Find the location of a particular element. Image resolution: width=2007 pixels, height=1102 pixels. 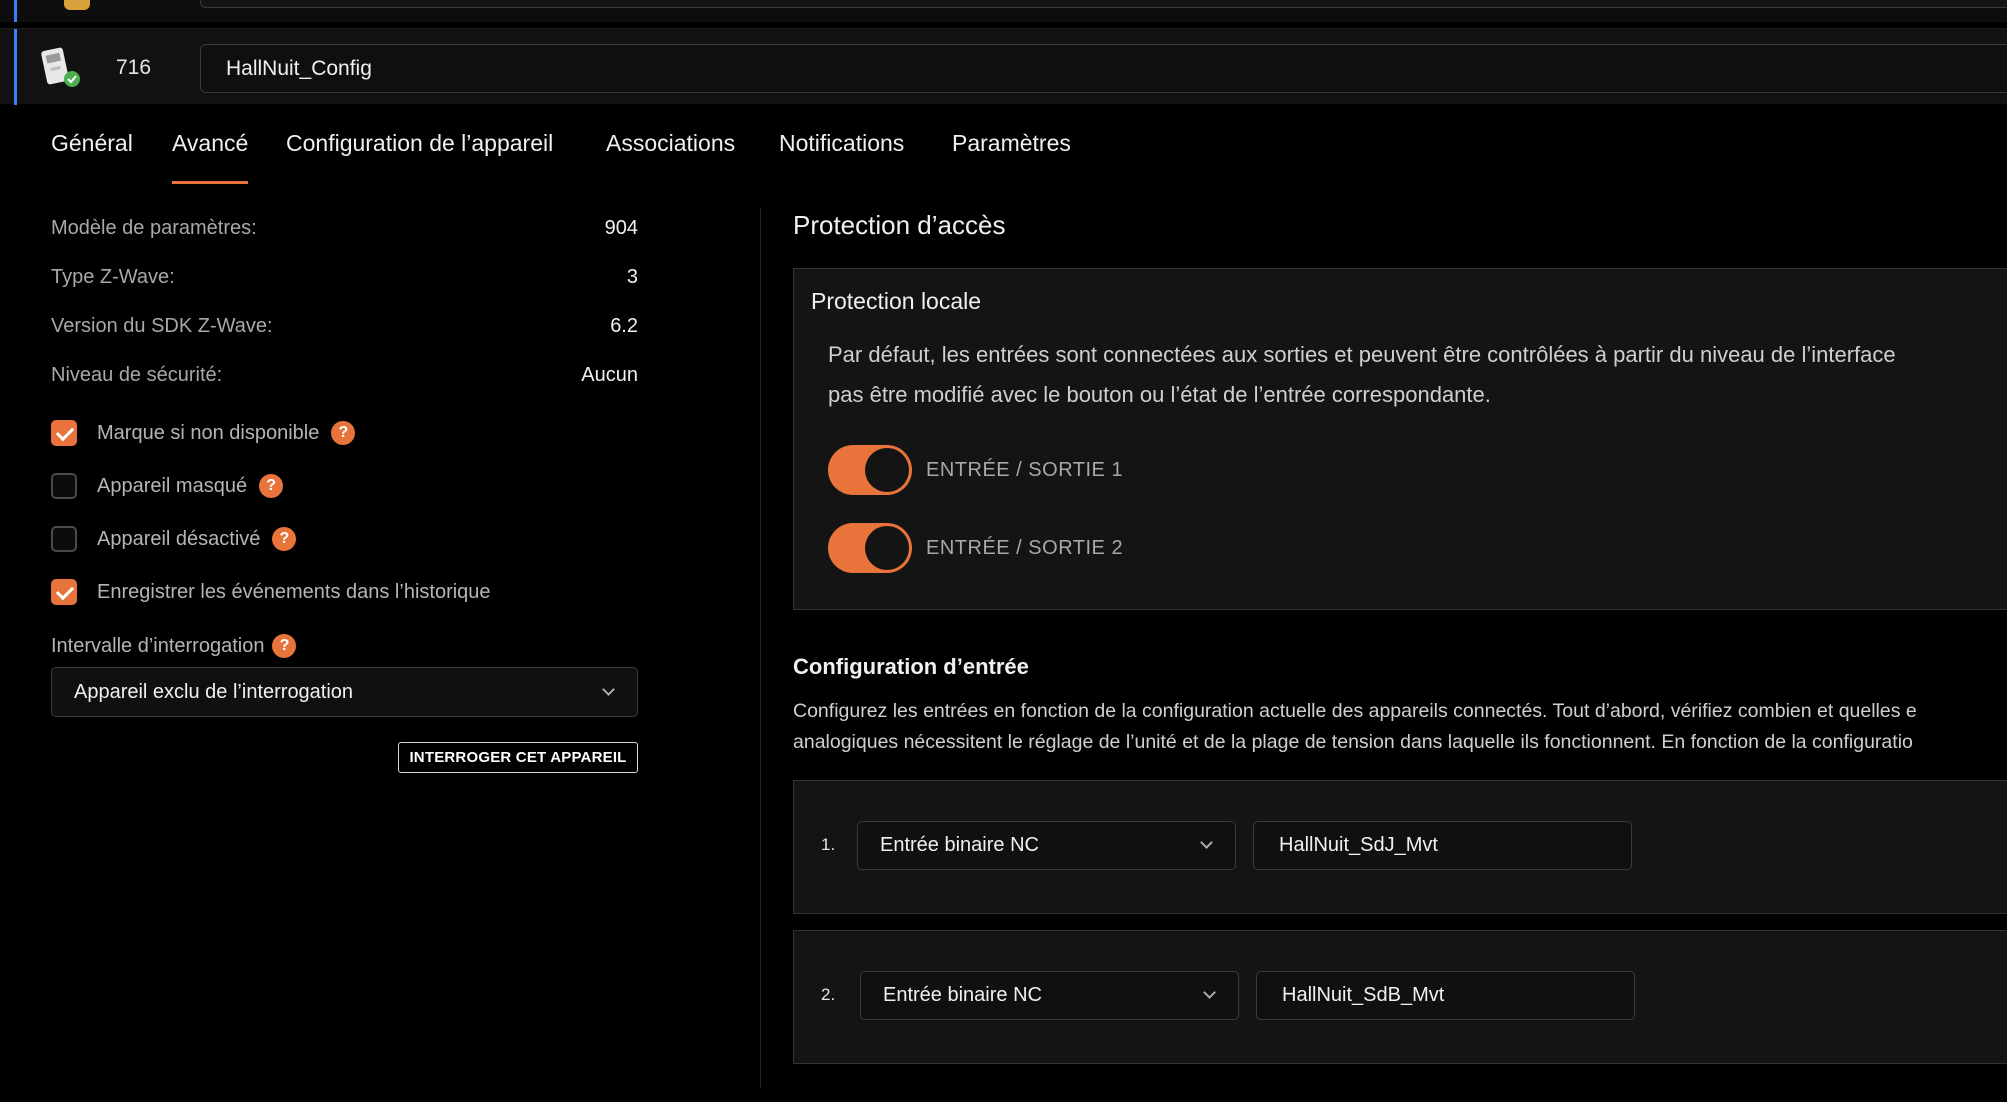

panel-divider is located at coordinates (760, 648).